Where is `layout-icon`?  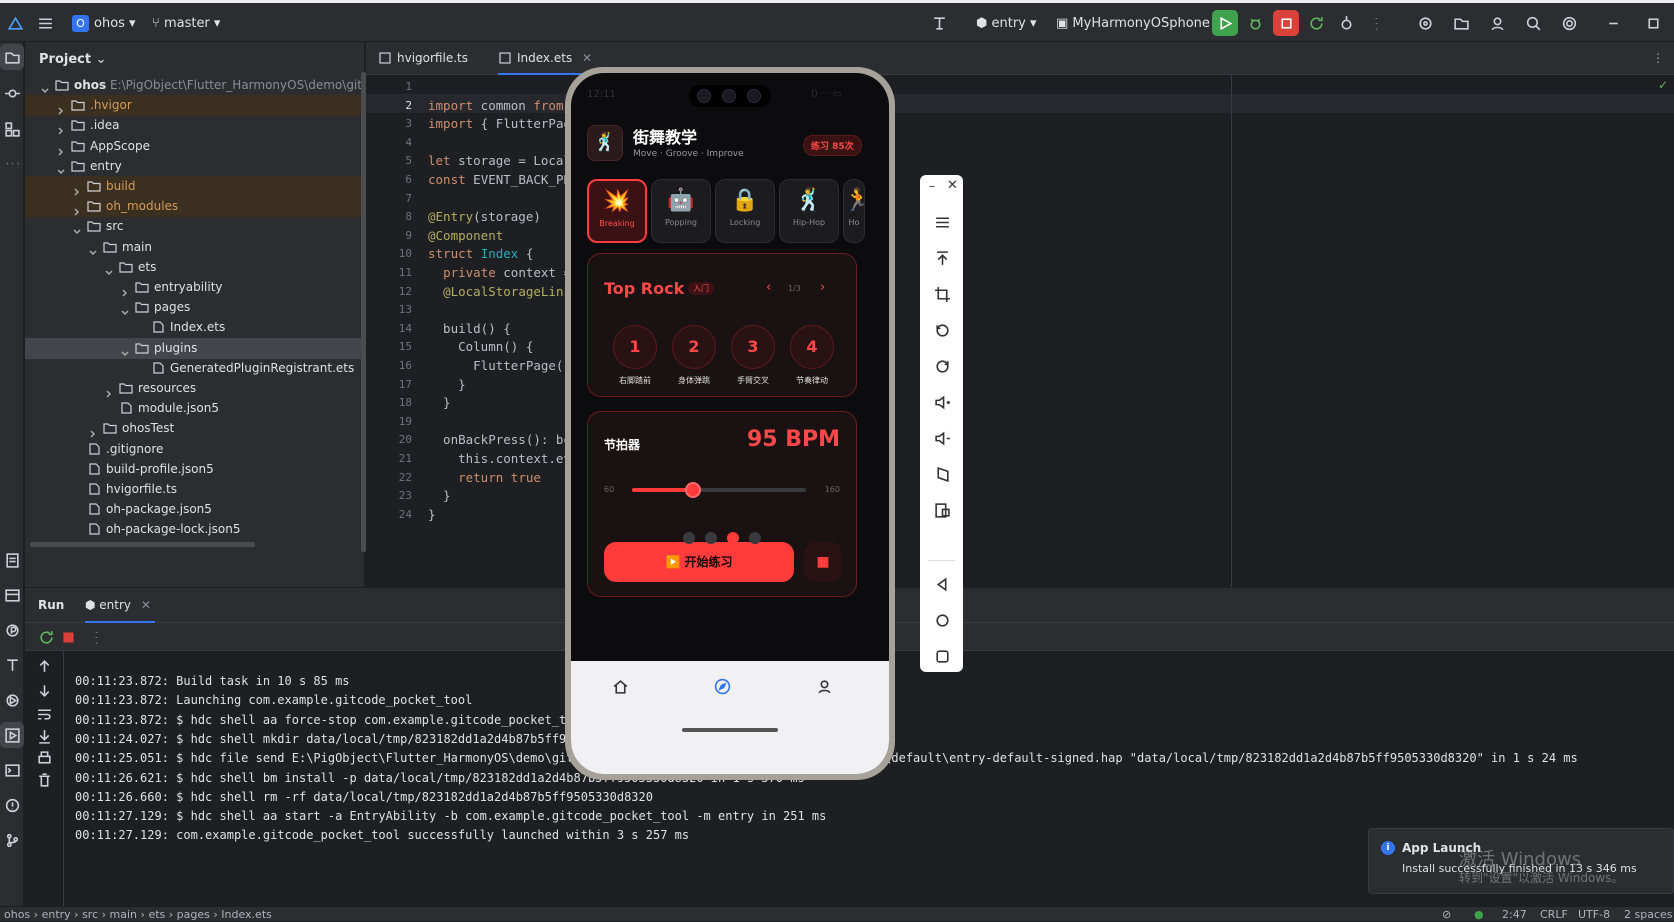
layout-icon is located at coordinates (12, 595).